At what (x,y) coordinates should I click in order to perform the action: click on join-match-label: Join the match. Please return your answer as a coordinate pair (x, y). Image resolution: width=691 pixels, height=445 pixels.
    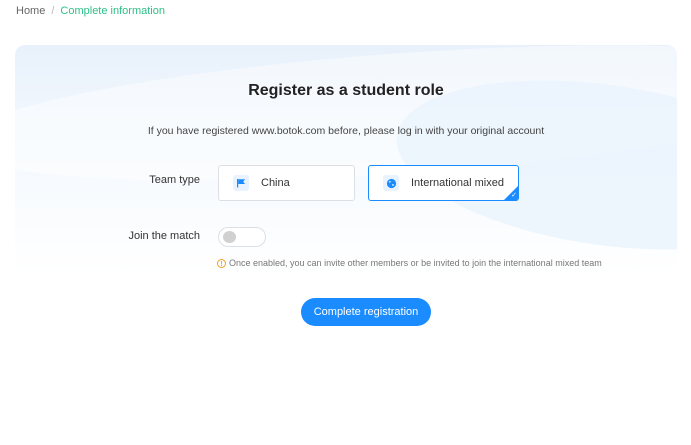
    Looking at the image, I should click on (164, 236).